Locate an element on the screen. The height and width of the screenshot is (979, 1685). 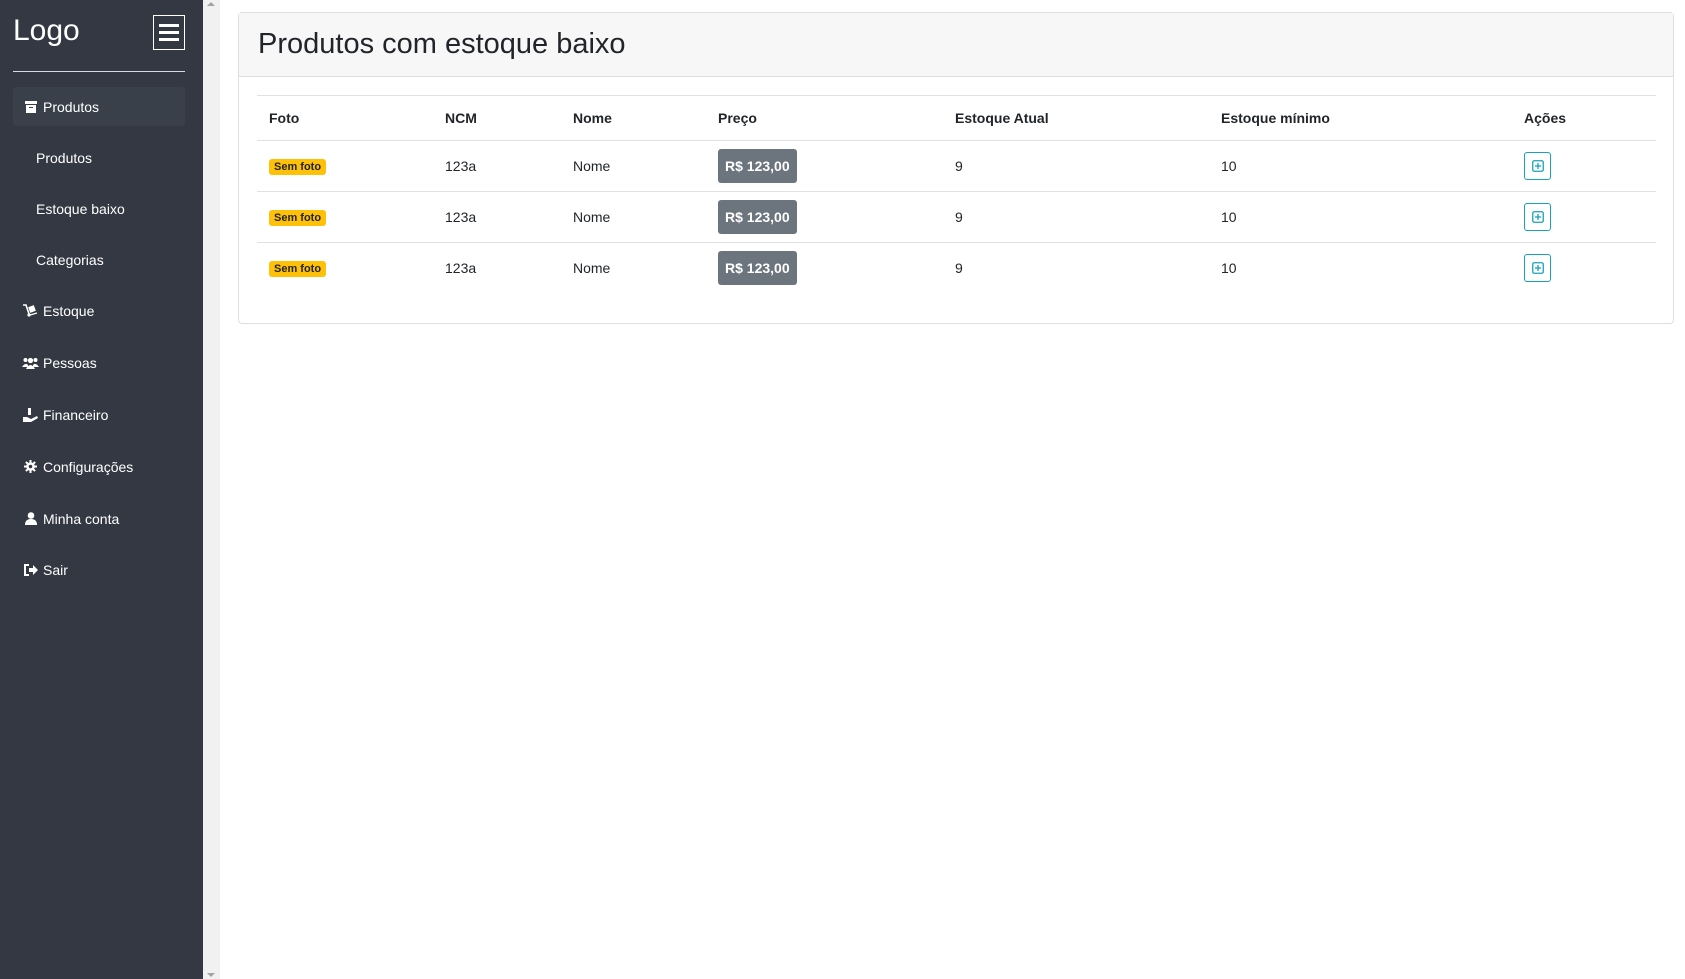
sidebar-subitem-produtos: Produtos is located at coordinates (99, 157).